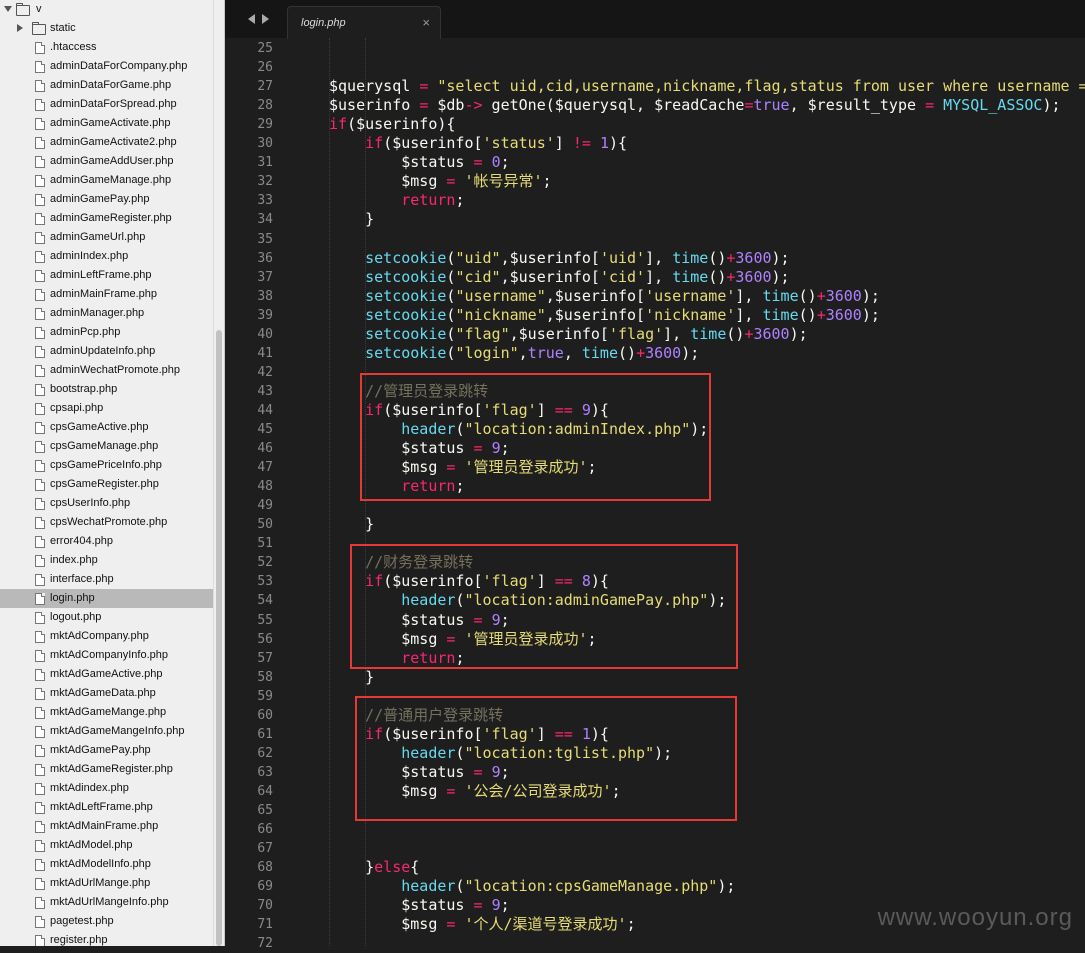 This screenshot has height=953, width=1085. Describe the element at coordinates (523, 352) in the screenshot. I see `code-token: ,` at that location.